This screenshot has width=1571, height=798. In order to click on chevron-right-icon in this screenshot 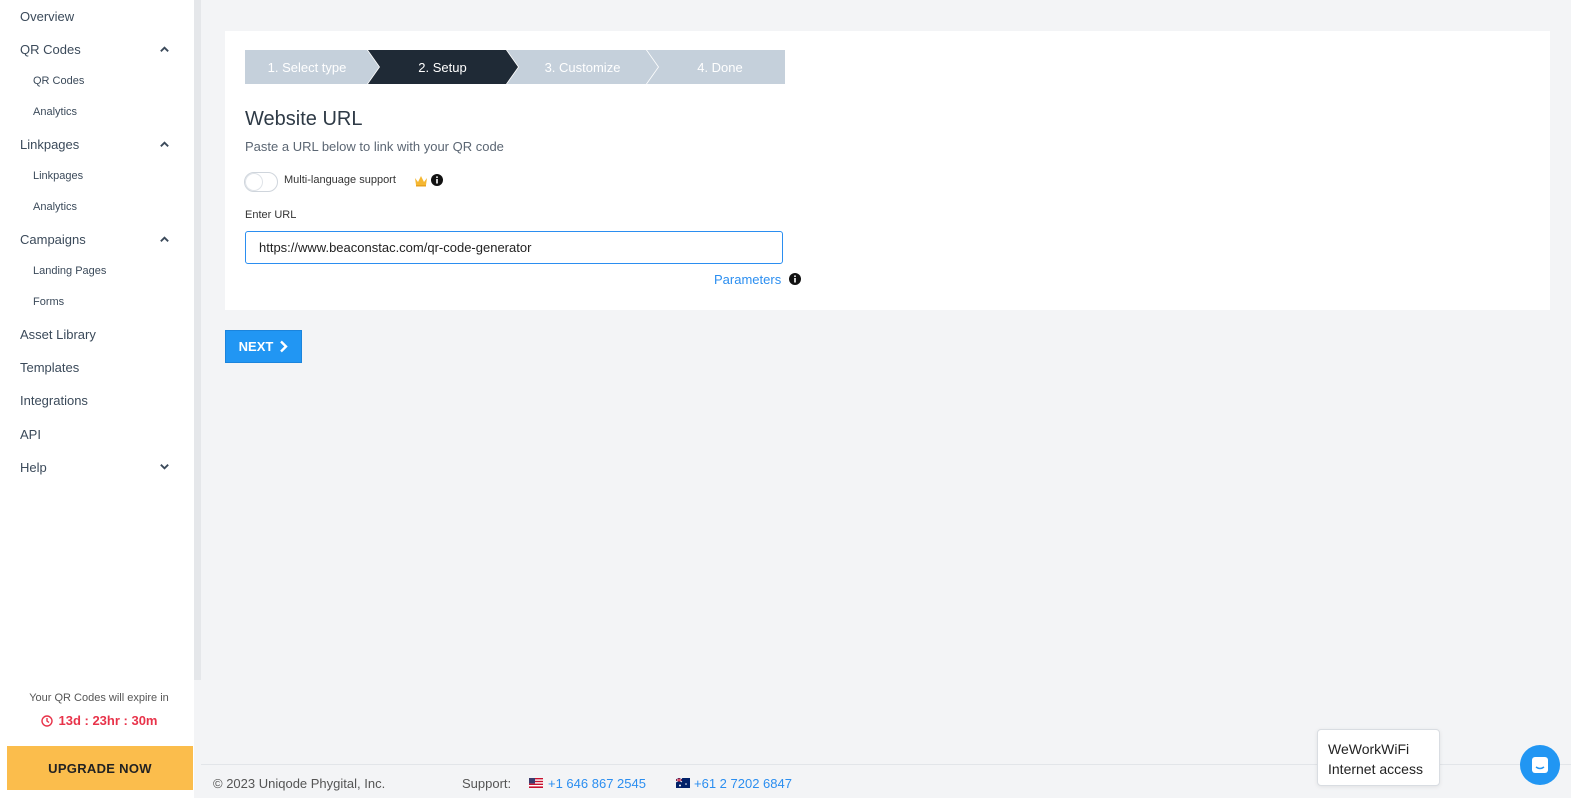, I will do `click(284, 346)`.